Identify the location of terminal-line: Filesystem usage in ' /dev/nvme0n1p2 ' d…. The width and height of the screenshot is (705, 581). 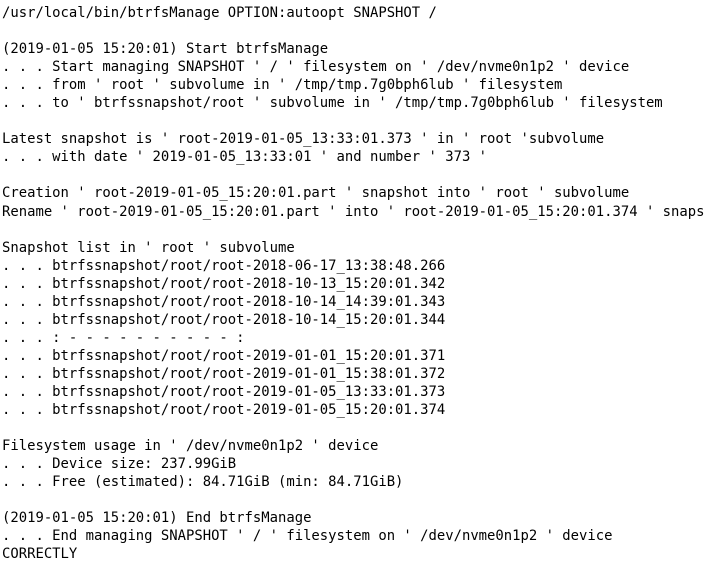
(190, 446).